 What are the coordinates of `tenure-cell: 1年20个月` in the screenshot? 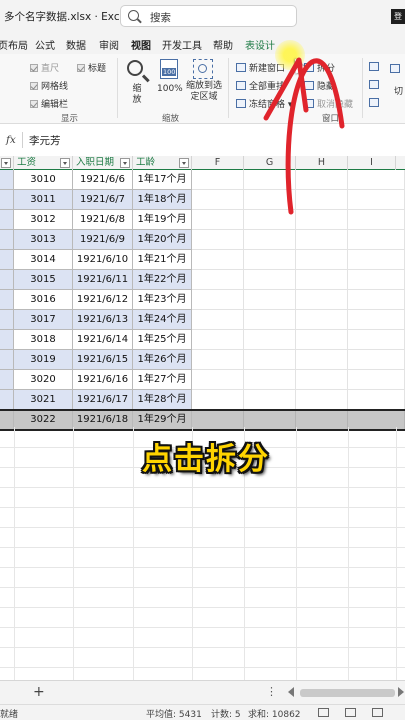 It's located at (162, 240).